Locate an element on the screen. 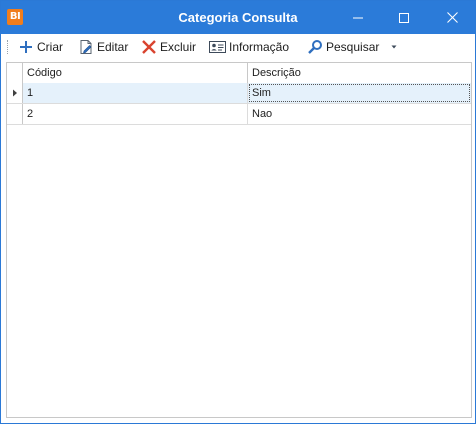 The height and width of the screenshot is (424, 476). column-header-descricao: Descrição is located at coordinates (359, 73).